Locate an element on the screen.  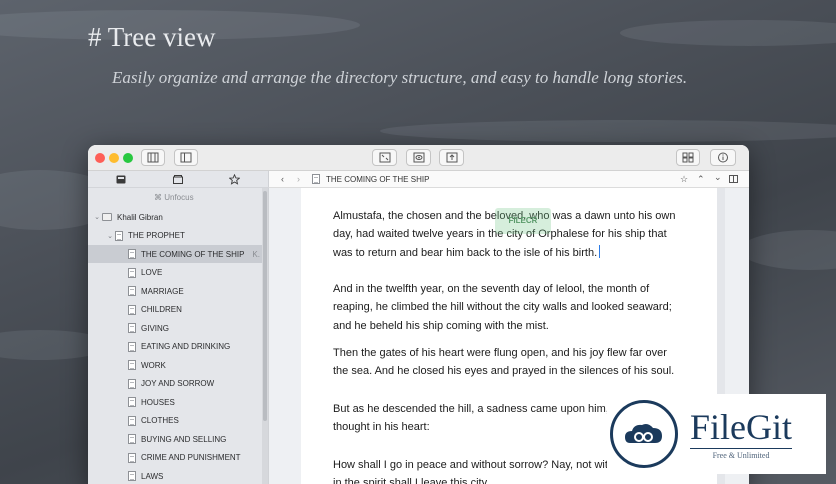
tree-item: MARRIAGE is located at coordinates (175, 291).